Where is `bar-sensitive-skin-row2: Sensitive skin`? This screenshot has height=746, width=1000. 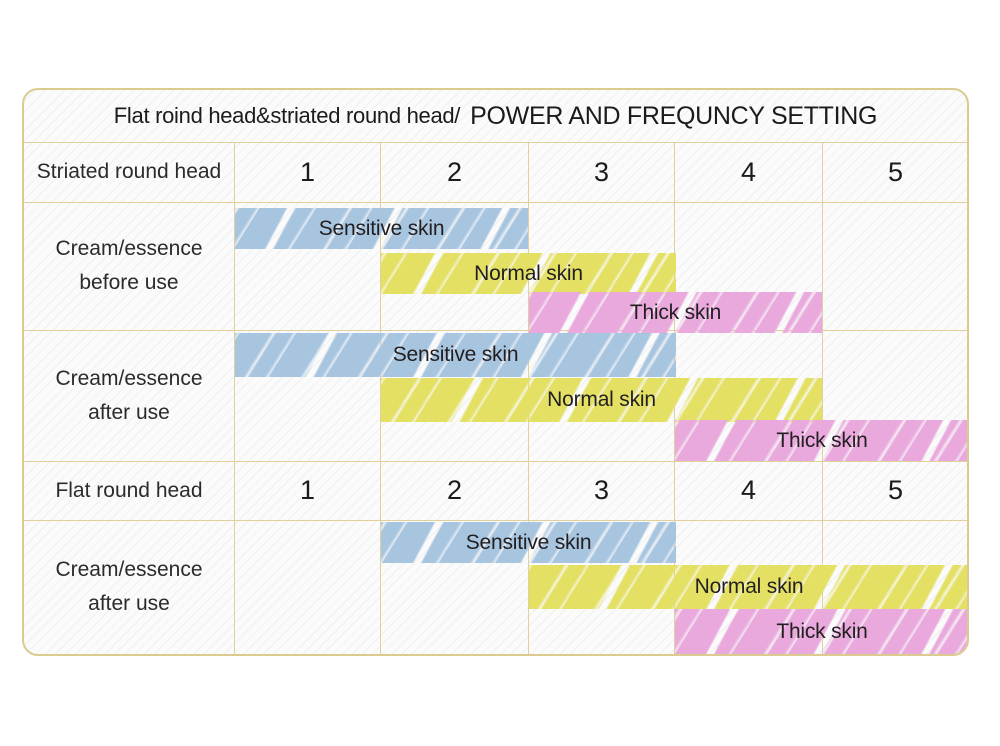
bar-sensitive-skin-row2: Sensitive skin is located at coordinates (455, 355).